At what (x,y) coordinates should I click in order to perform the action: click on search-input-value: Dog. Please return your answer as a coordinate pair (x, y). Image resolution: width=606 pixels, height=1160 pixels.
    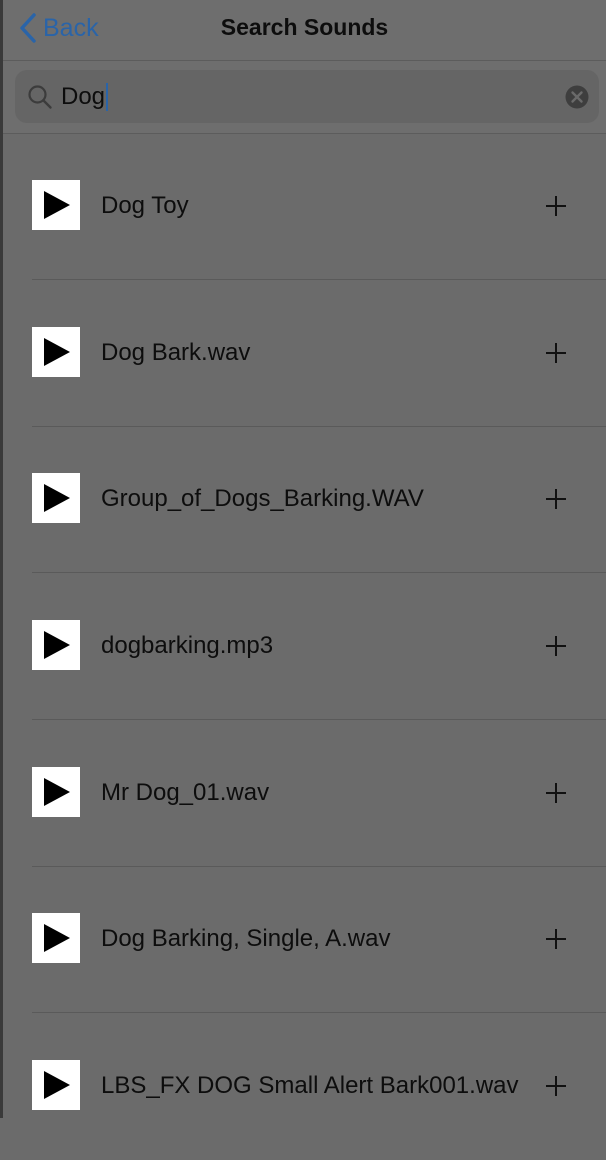
    Looking at the image, I should click on (83, 96).